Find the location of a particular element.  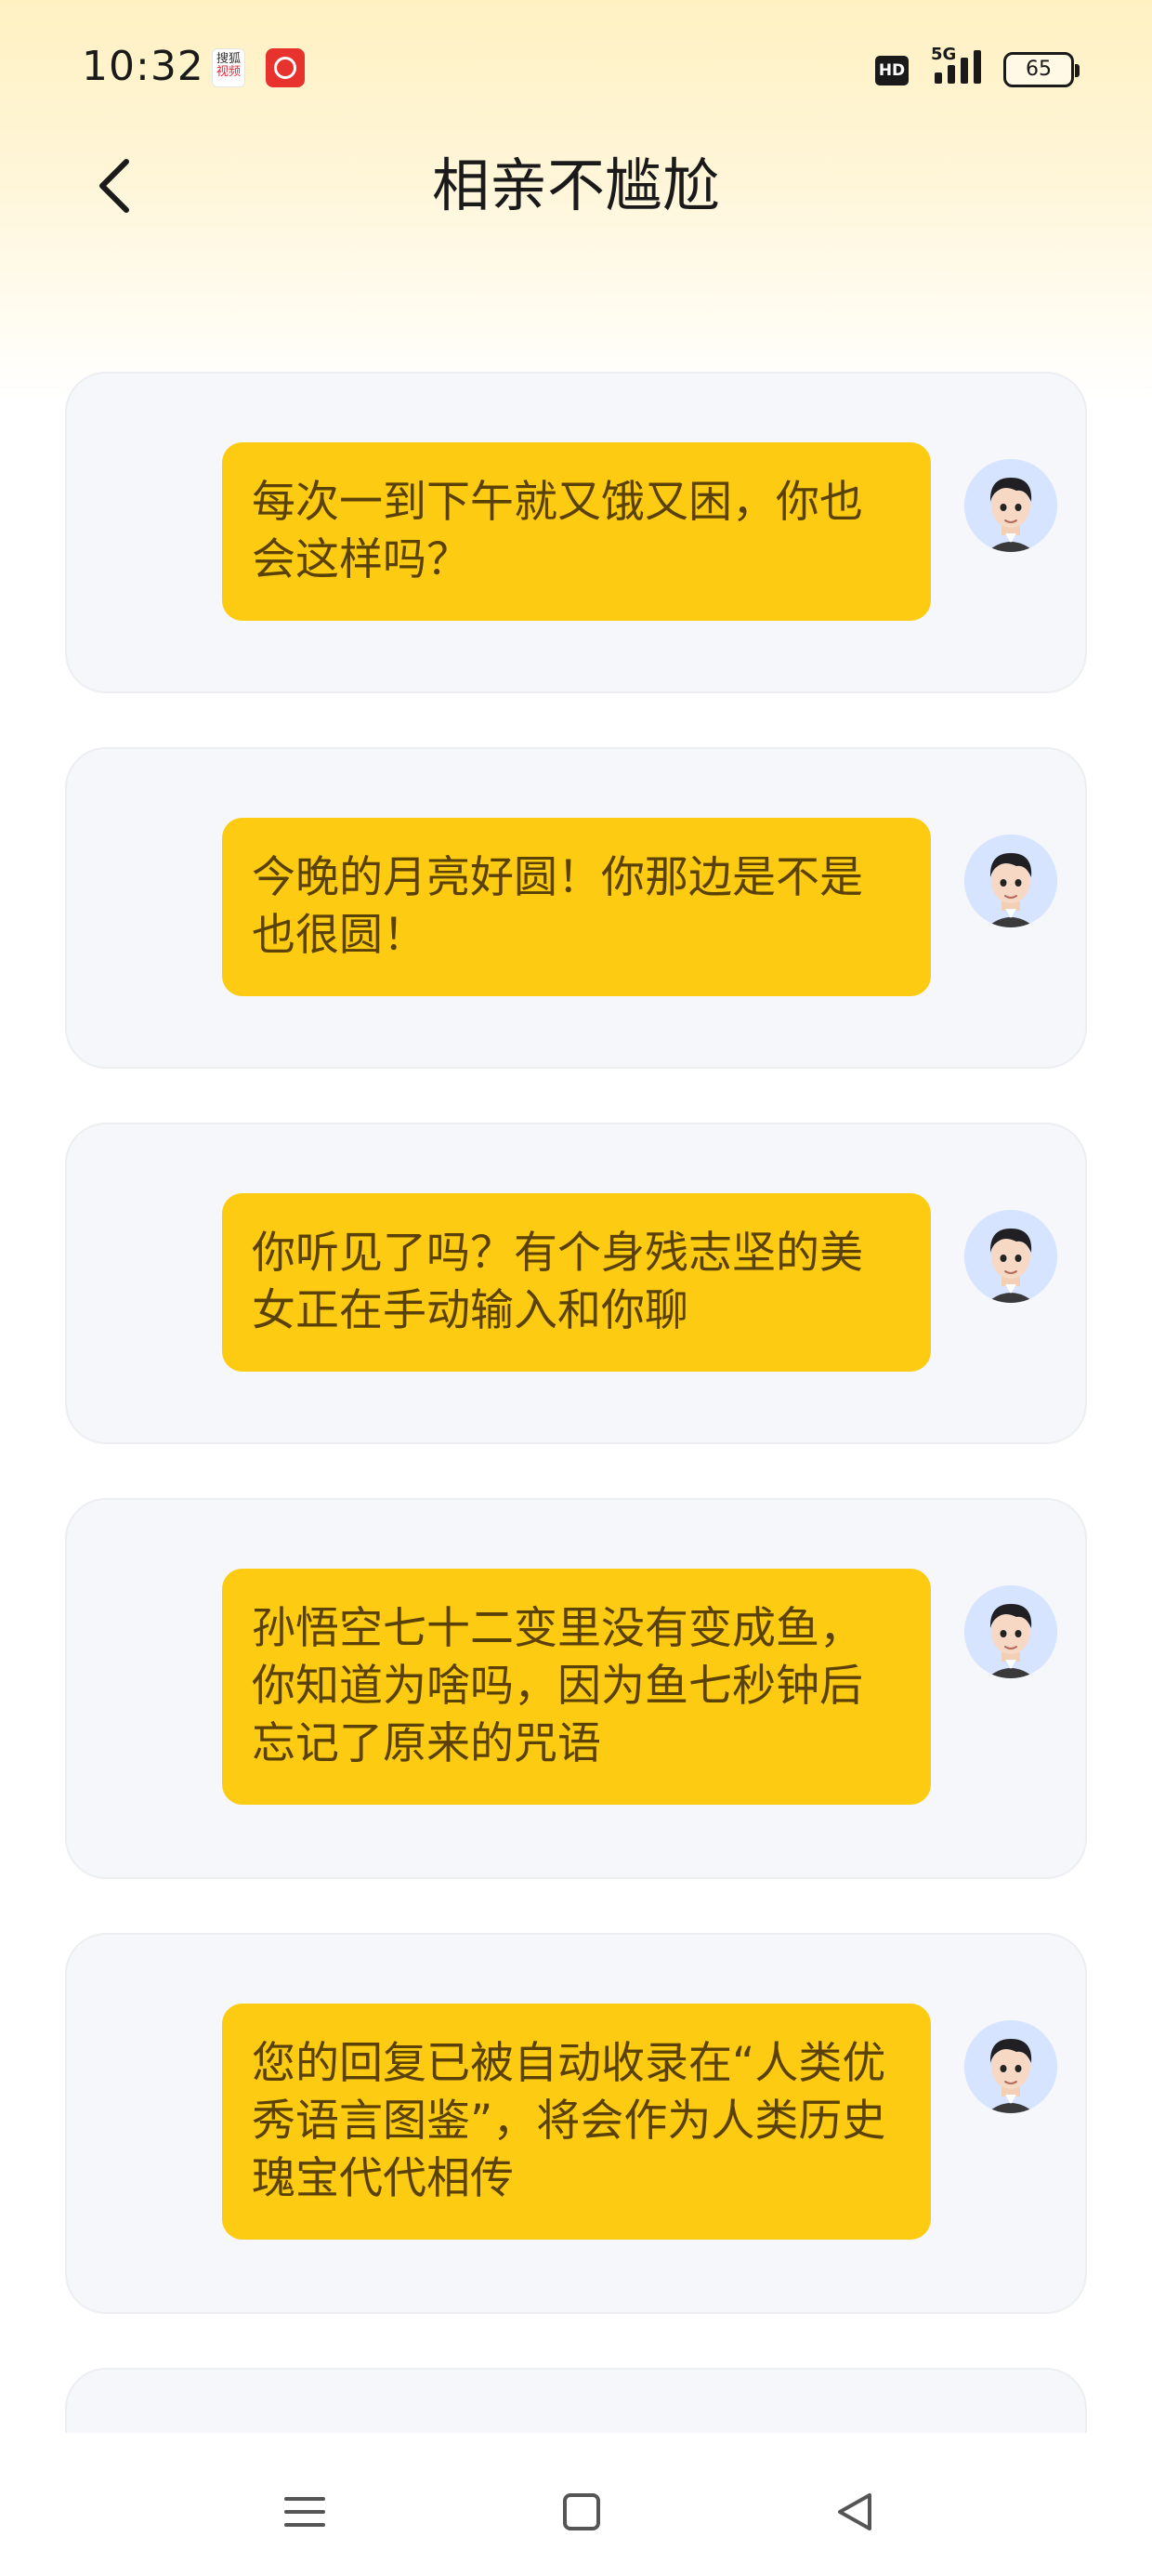

system-nav-bar is located at coordinates (576, 2504).